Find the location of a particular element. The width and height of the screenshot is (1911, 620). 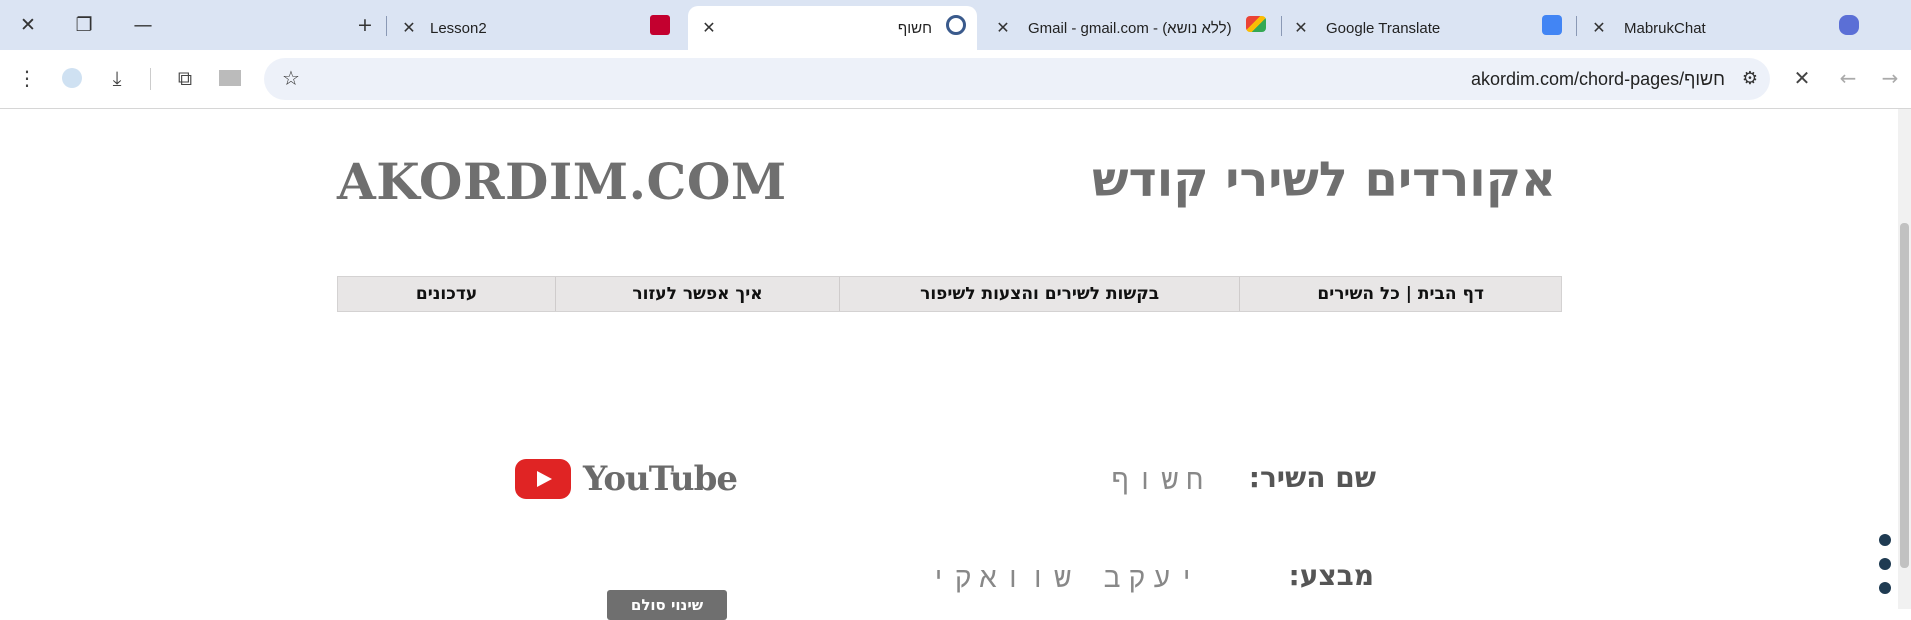

site-settings-icon: ⚙ is located at coordinates (1750, 78).